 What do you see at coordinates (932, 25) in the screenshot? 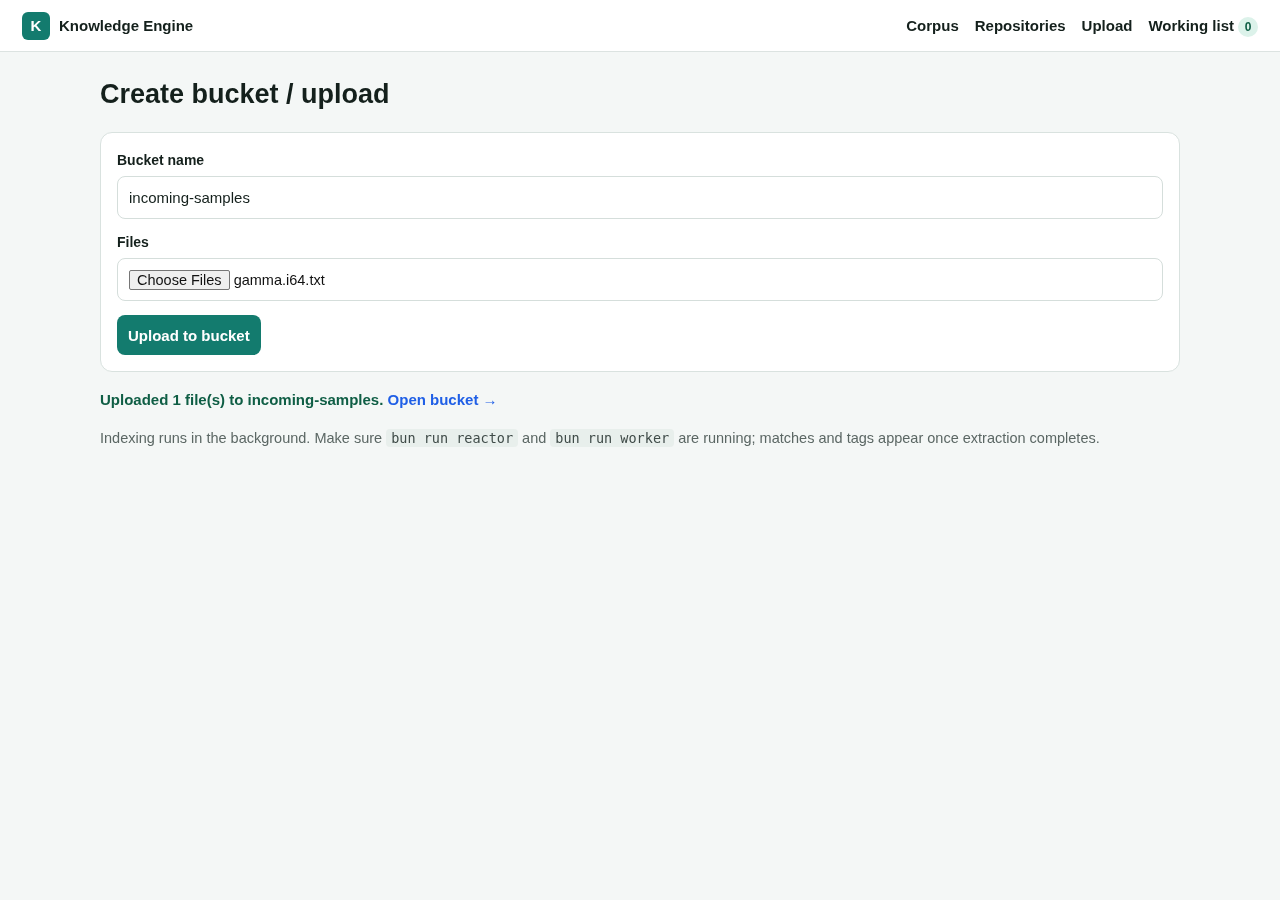
I see `nav-link: Corpus` at bounding box center [932, 25].